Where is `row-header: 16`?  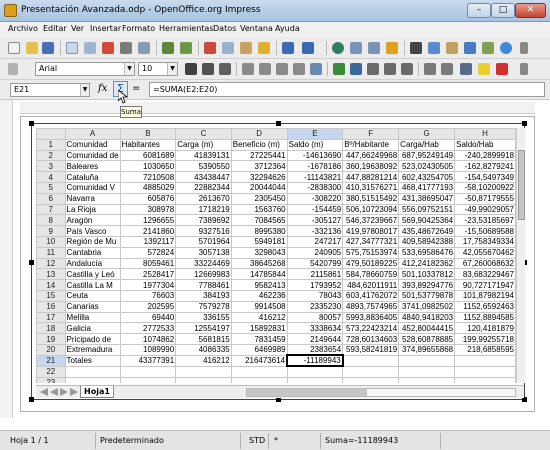 row-header: 16 is located at coordinates (51, 306).